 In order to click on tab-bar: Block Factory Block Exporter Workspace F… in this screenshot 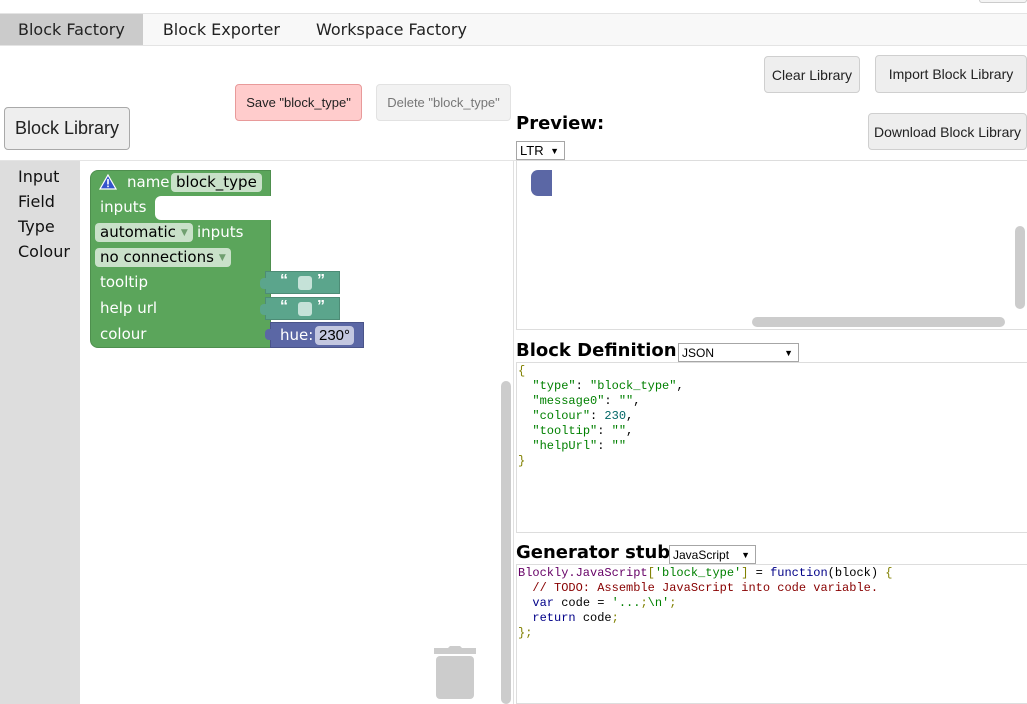, I will do `click(513, 29)`.